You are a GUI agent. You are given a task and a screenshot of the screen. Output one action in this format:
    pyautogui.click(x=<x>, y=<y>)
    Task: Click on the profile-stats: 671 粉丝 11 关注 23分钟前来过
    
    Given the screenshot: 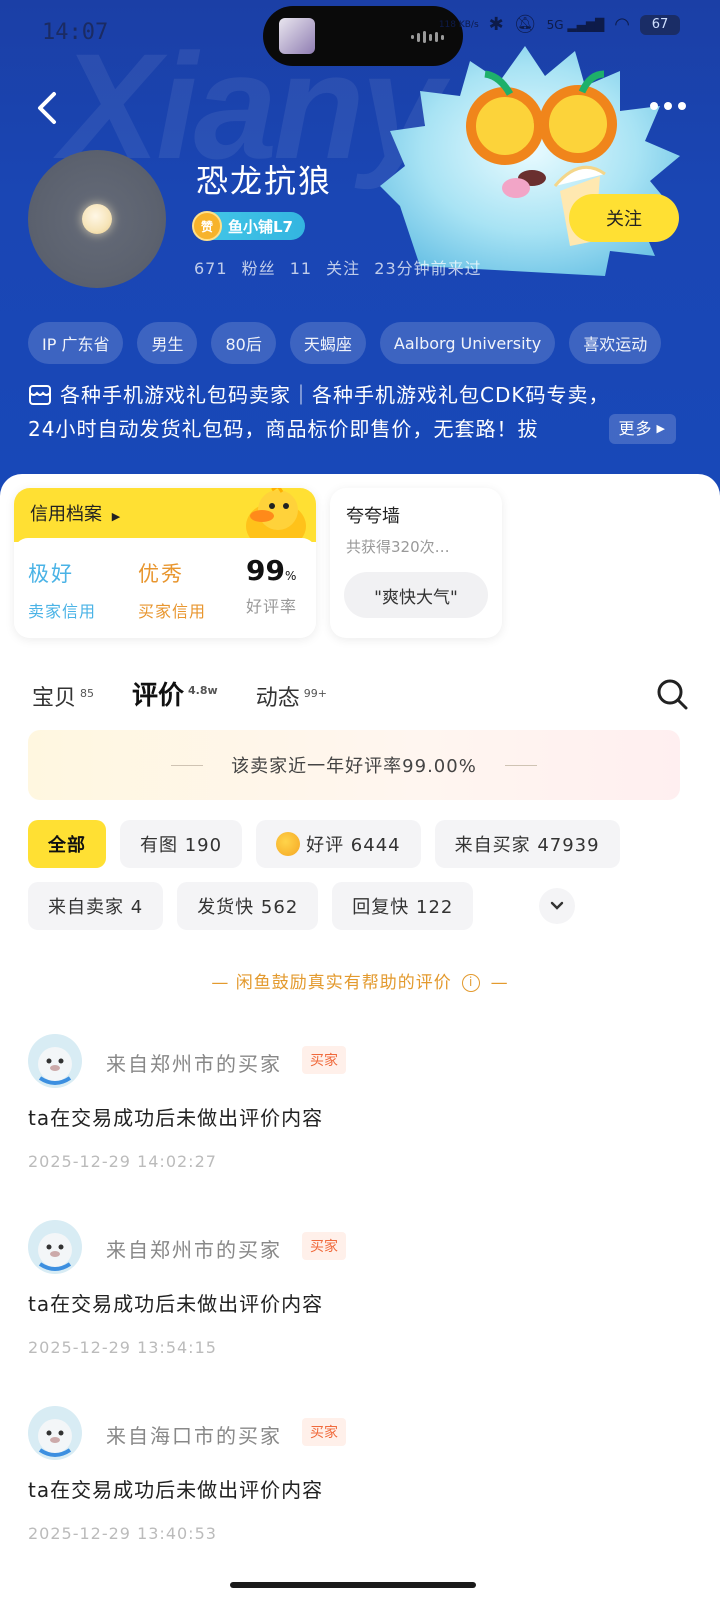 What is the action you would take?
    pyautogui.click(x=338, y=267)
    